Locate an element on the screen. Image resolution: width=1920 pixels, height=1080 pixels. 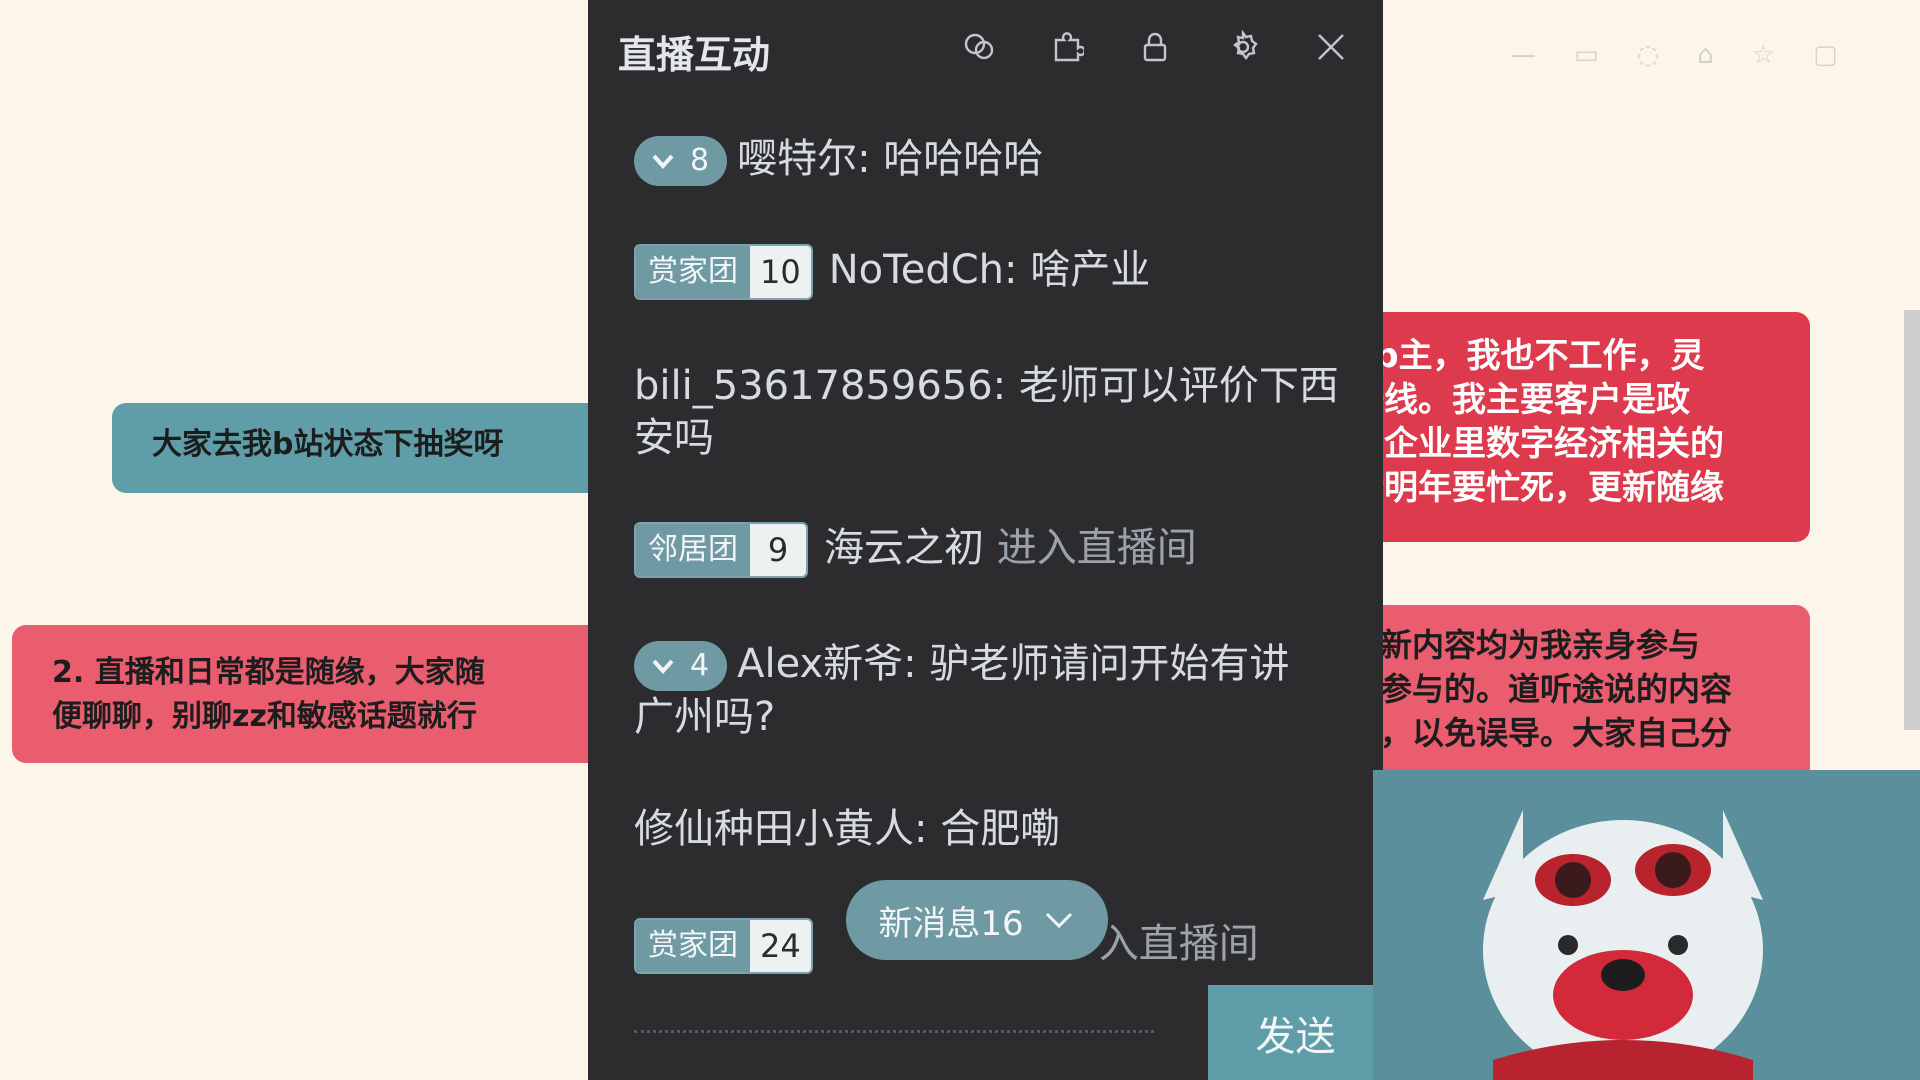
chat-message: 修仙种田小黄人: 合肥嘞 is located at coordinates (847, 829).